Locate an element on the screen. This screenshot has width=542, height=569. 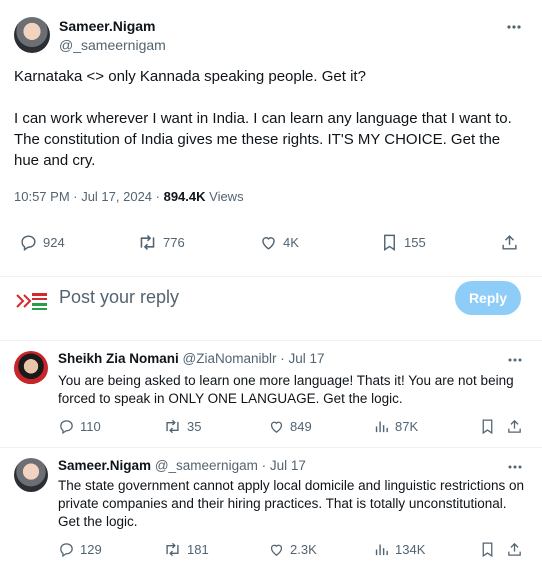
like-count: 4K is located at coordinates (291, 242).